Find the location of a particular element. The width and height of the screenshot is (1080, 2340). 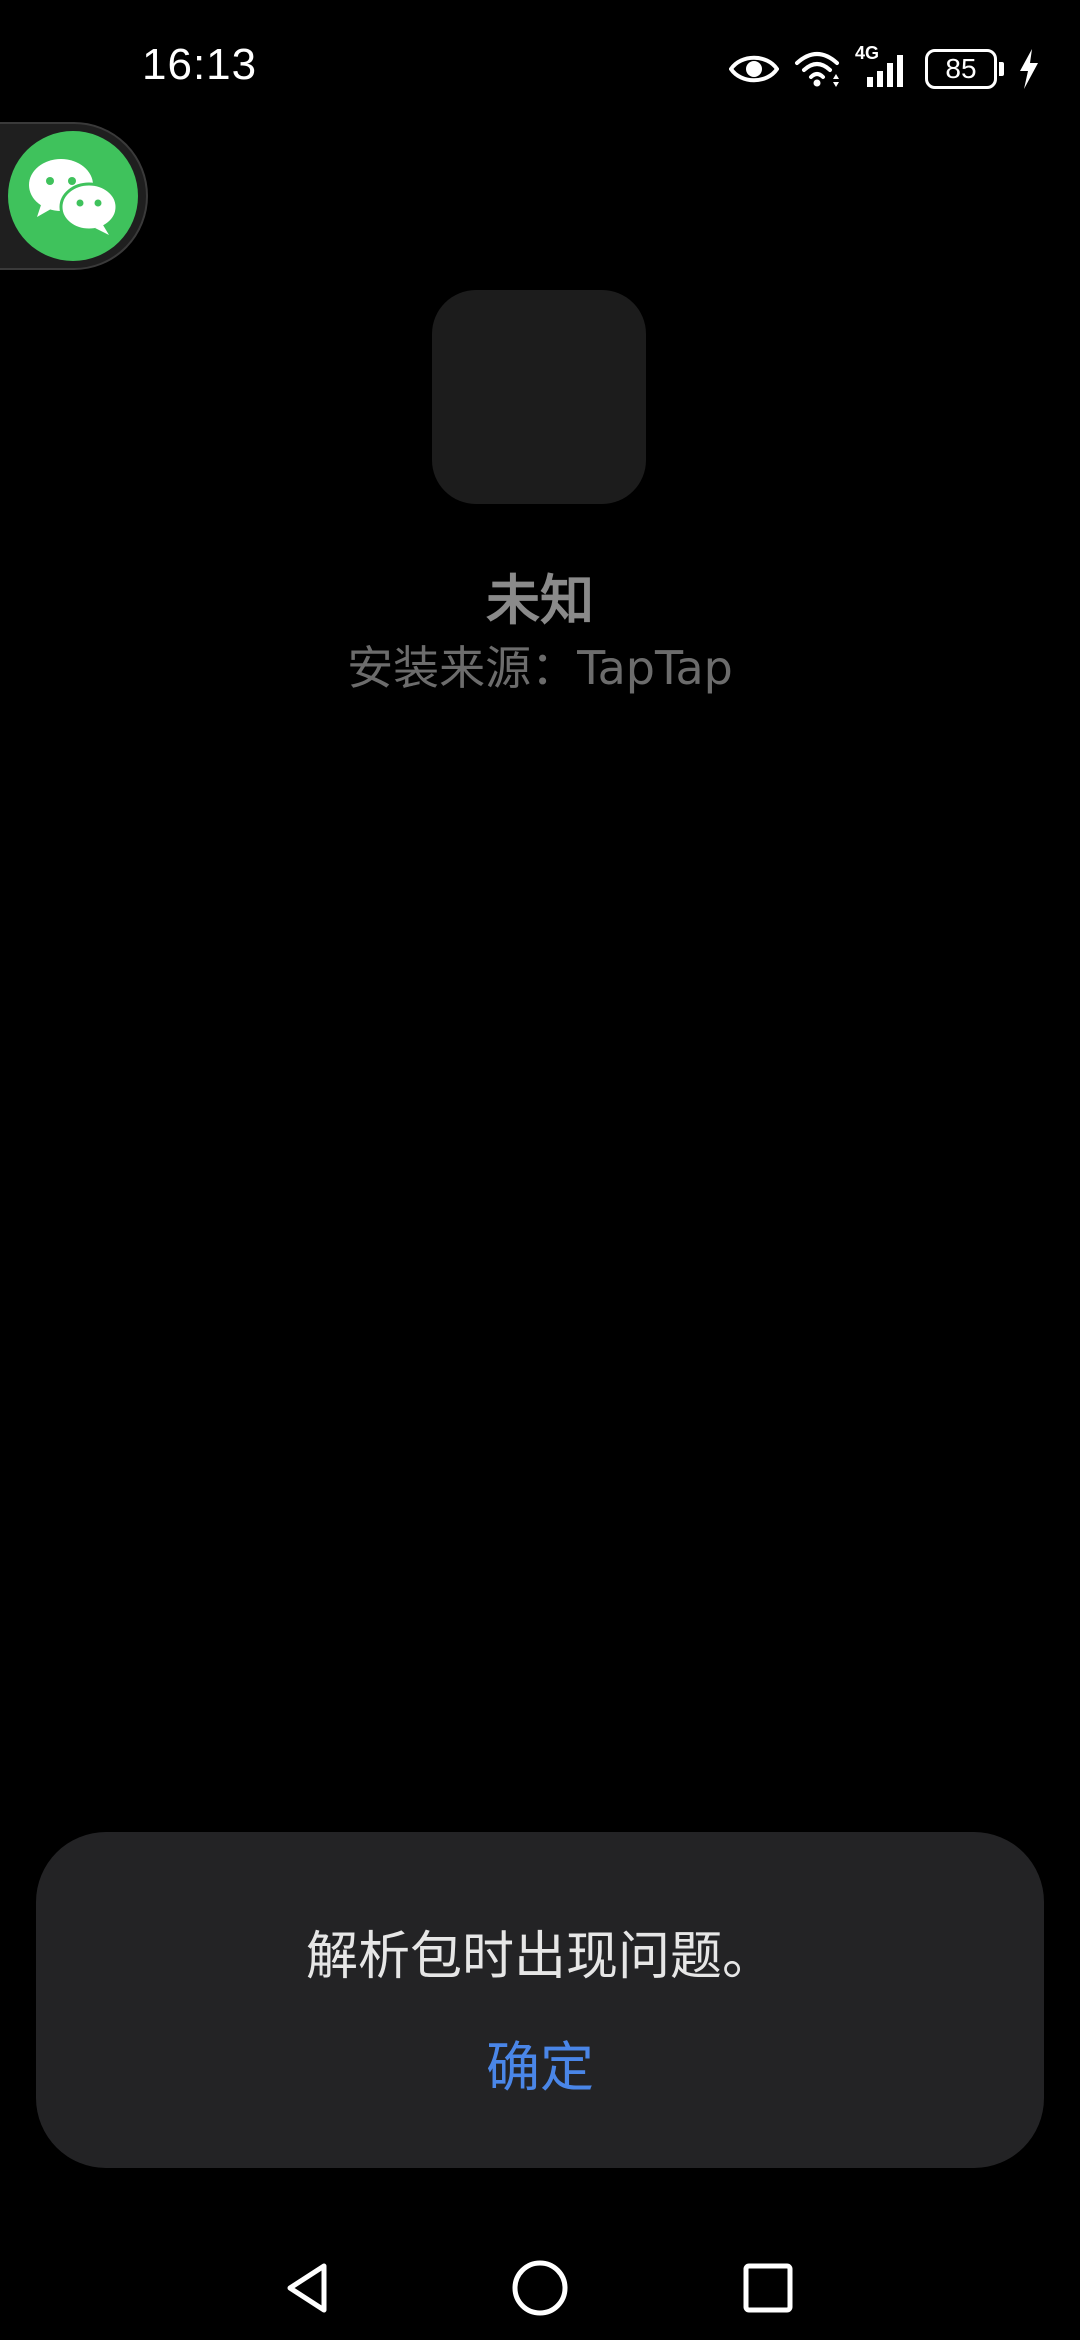

network-type-label: 4G is located at coordinates (867, 53).